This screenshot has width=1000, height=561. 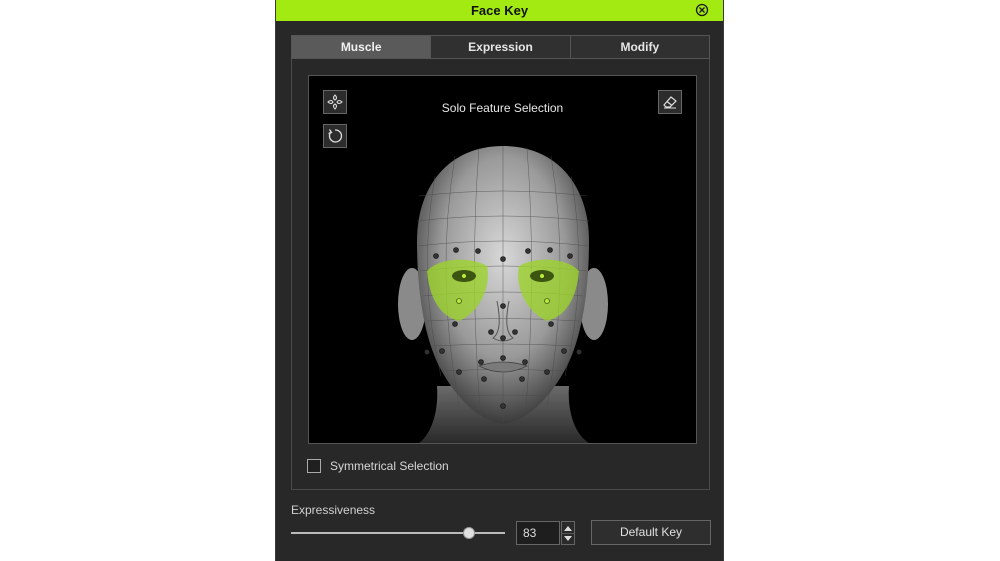 I want to click on close-icon, so click(x=702, y=10).